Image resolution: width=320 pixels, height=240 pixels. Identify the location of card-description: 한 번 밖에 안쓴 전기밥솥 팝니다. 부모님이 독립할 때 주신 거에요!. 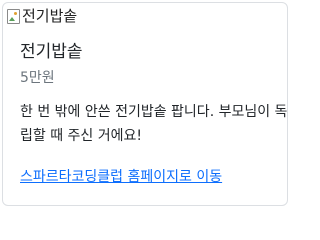
(154, 124).